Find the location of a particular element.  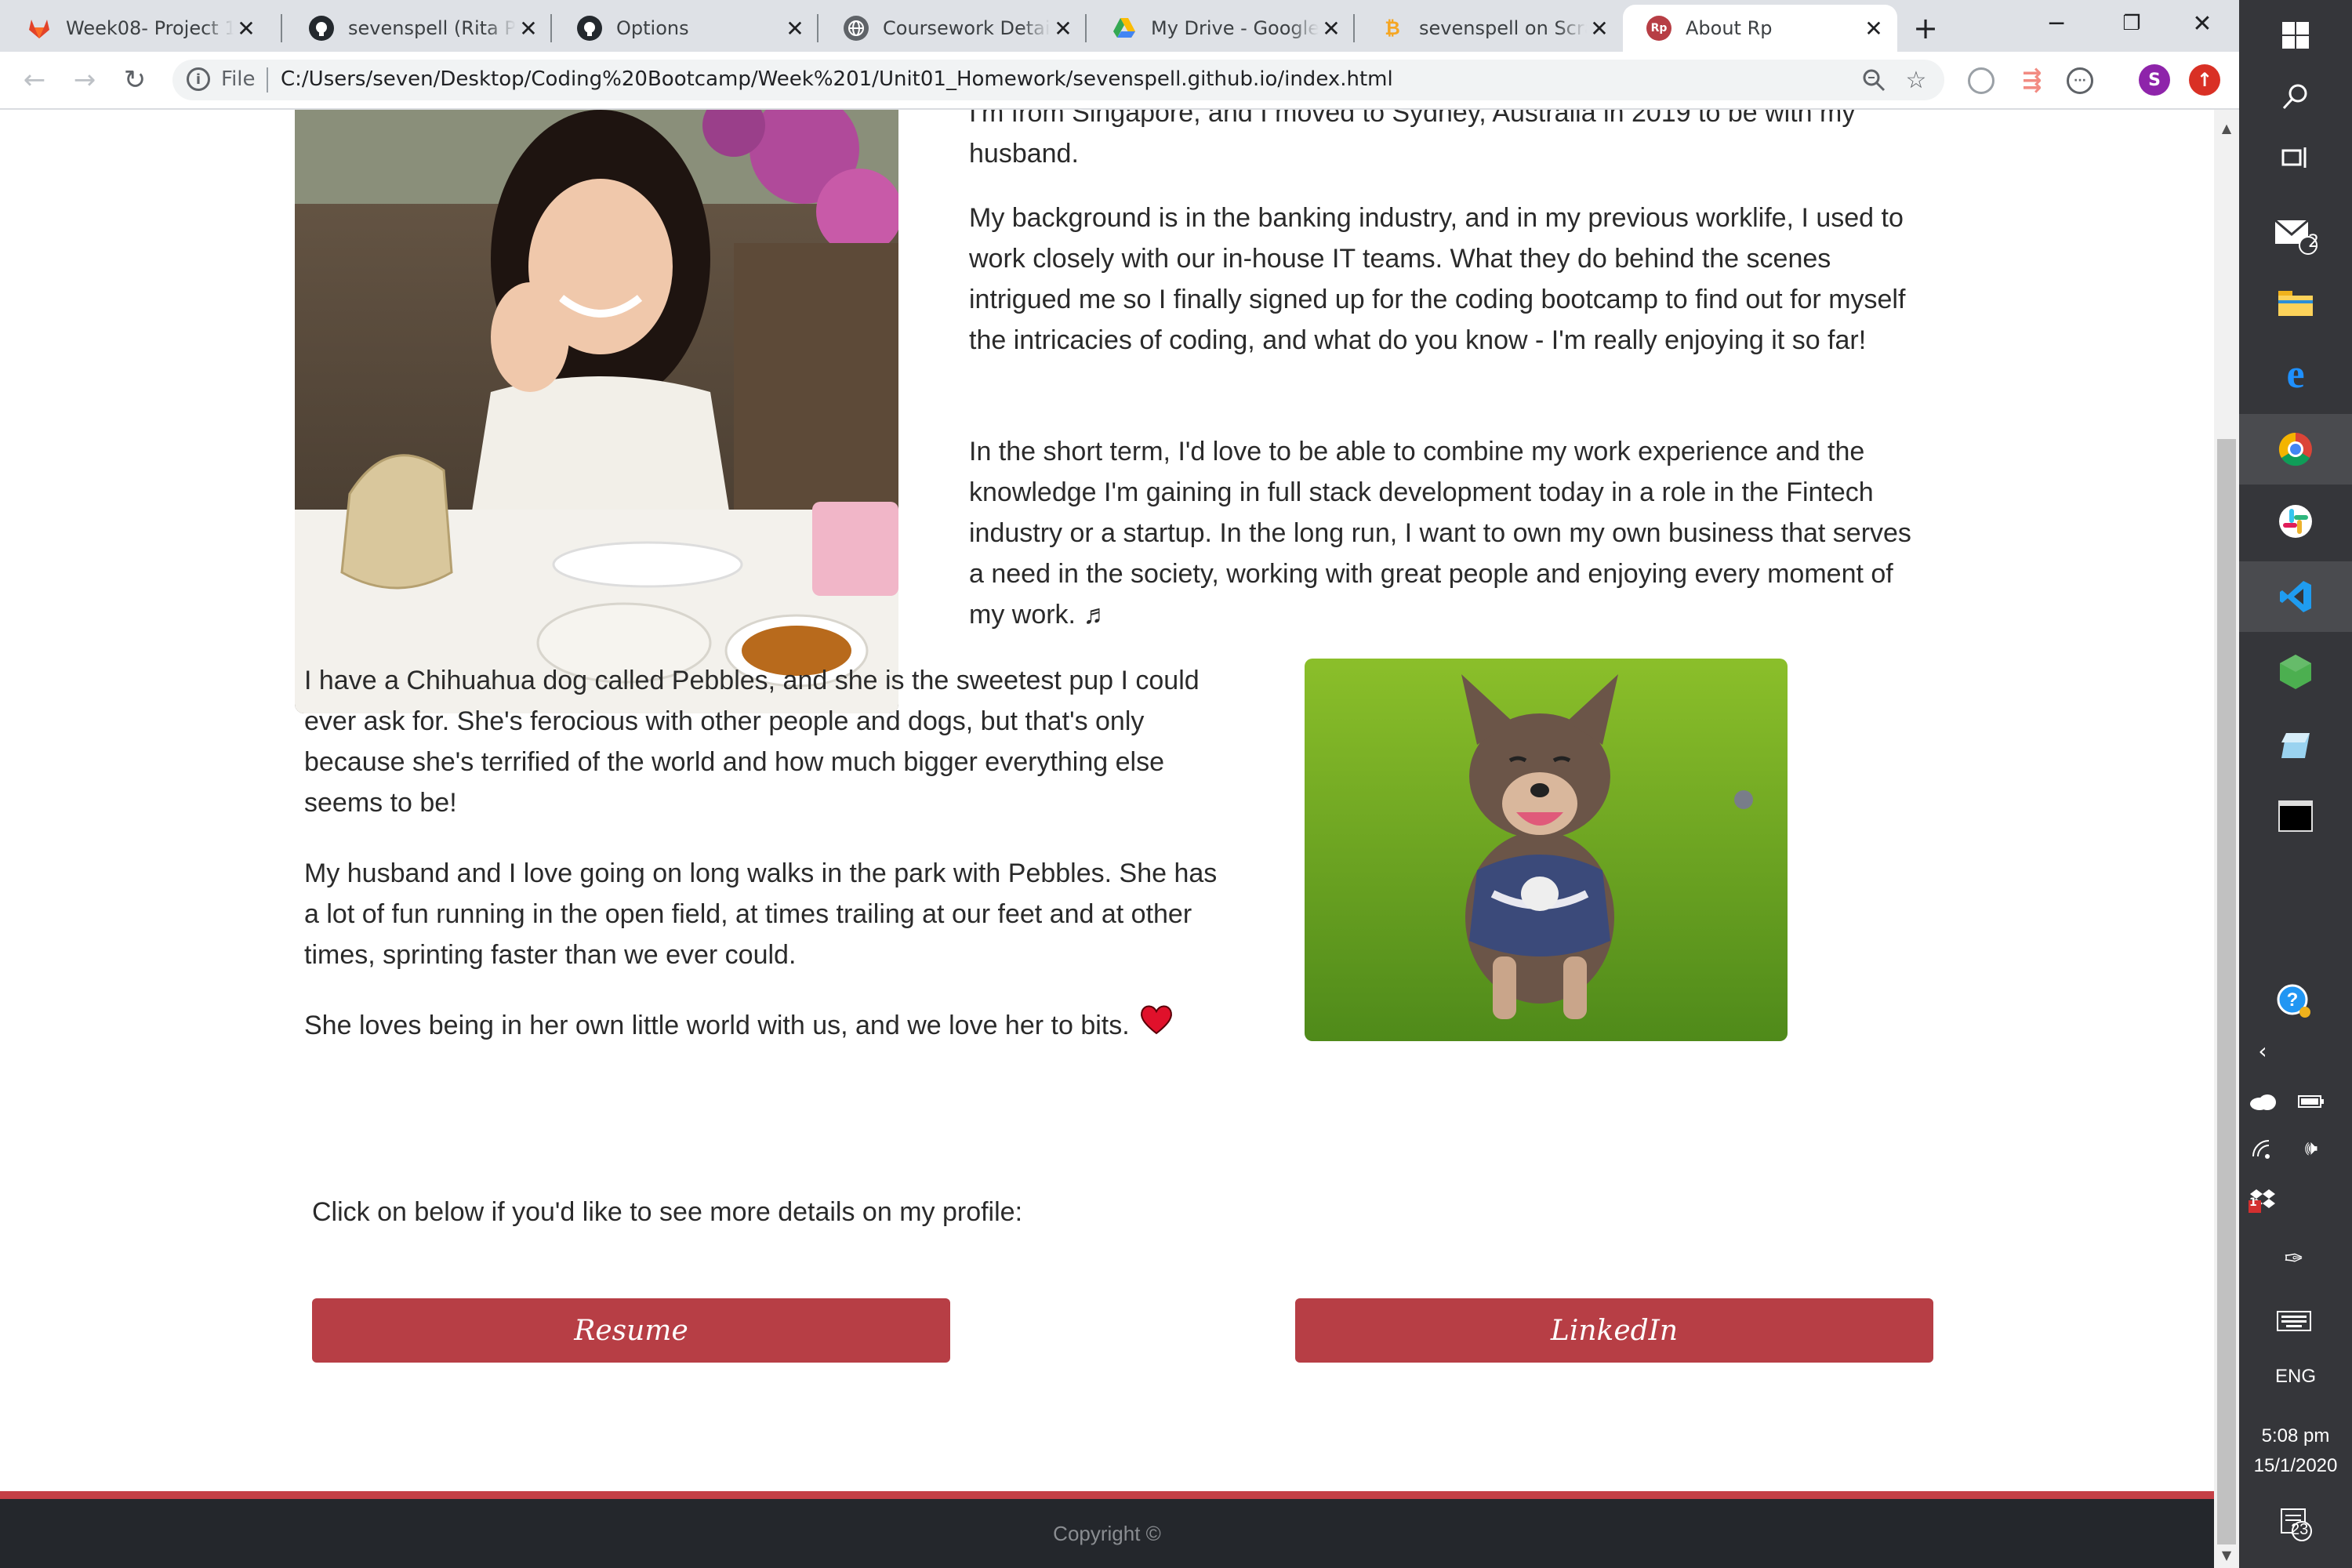

app-button is located at coordinates (2295, 745).